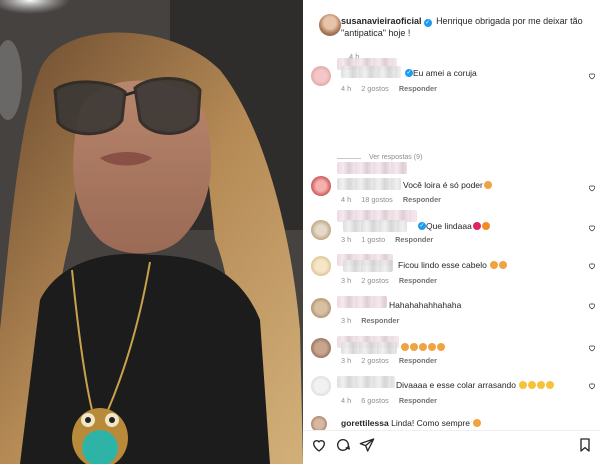 The width and height of the screenshot is (600, 464). Describe the element at coordinates (585, 445) in the screenshot. I see `bookmark-icon` at that location.